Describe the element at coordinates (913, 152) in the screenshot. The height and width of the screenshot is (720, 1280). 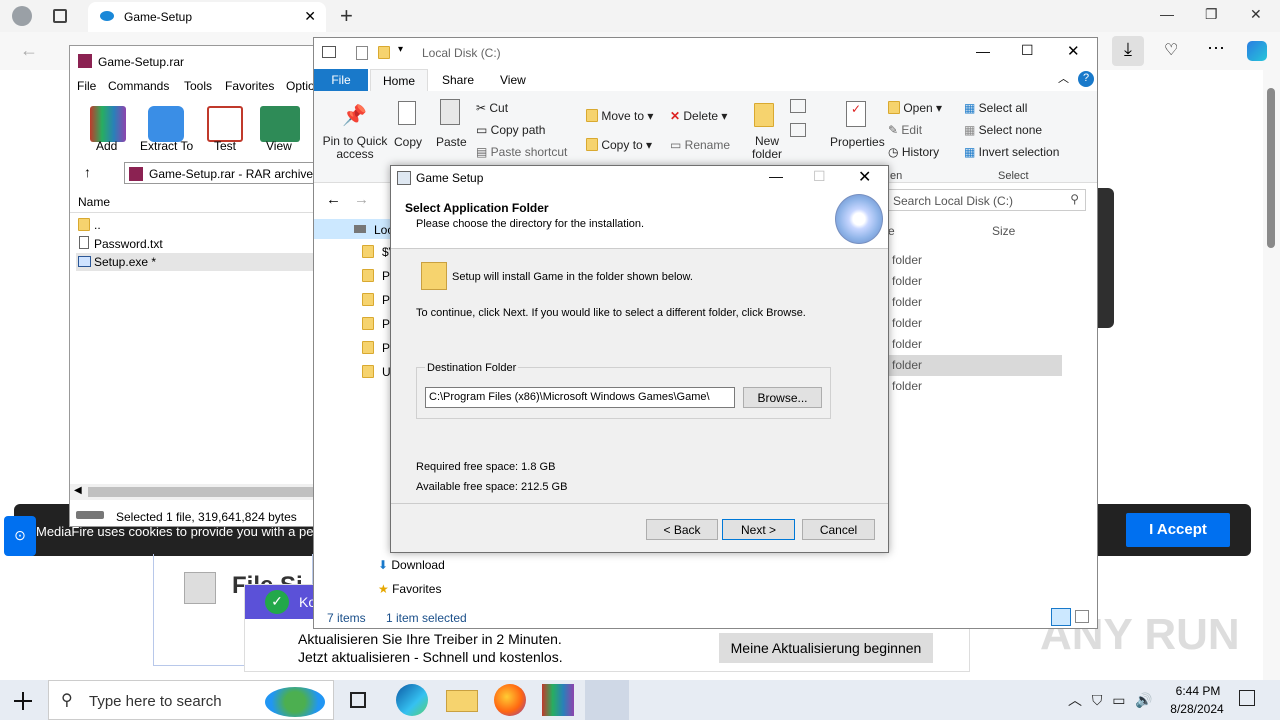
I see `history-button: ◷ History` at that location.